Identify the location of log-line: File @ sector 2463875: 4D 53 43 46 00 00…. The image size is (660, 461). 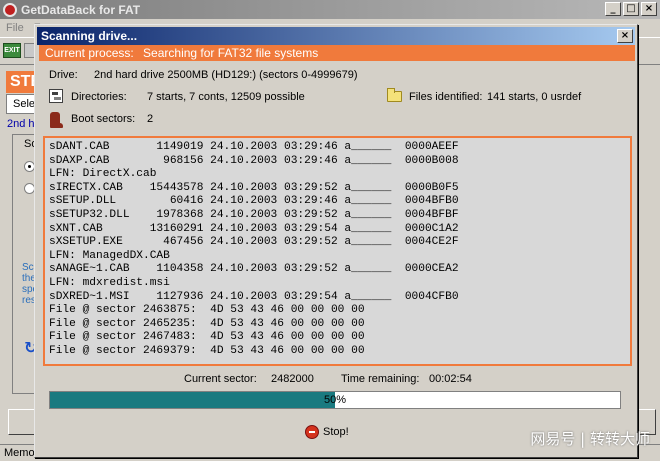
(207, 310).